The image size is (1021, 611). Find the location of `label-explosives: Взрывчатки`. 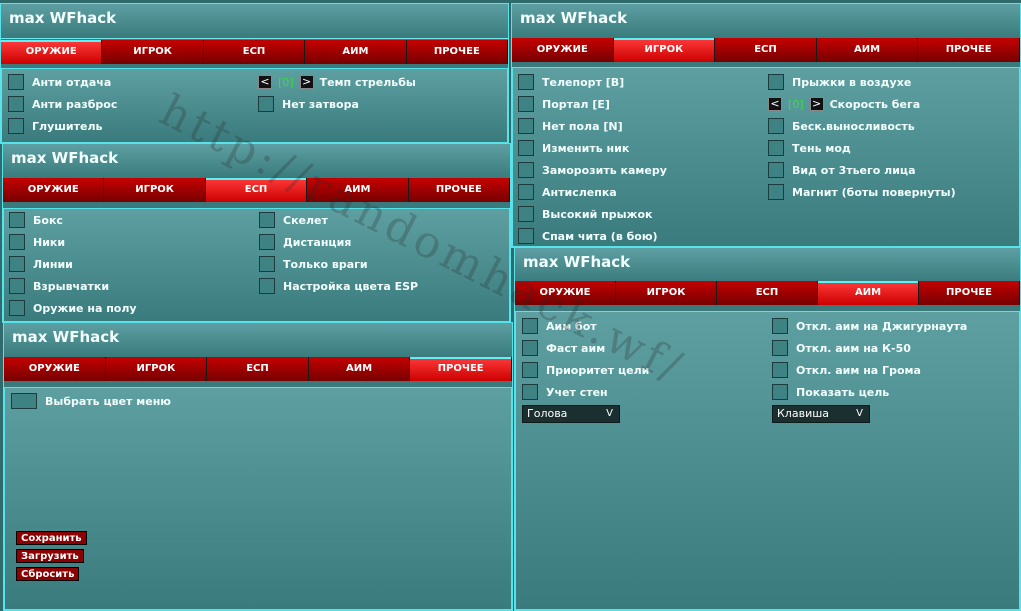

label-explosives: Взрывчатки is located at coordinates (71, 286).